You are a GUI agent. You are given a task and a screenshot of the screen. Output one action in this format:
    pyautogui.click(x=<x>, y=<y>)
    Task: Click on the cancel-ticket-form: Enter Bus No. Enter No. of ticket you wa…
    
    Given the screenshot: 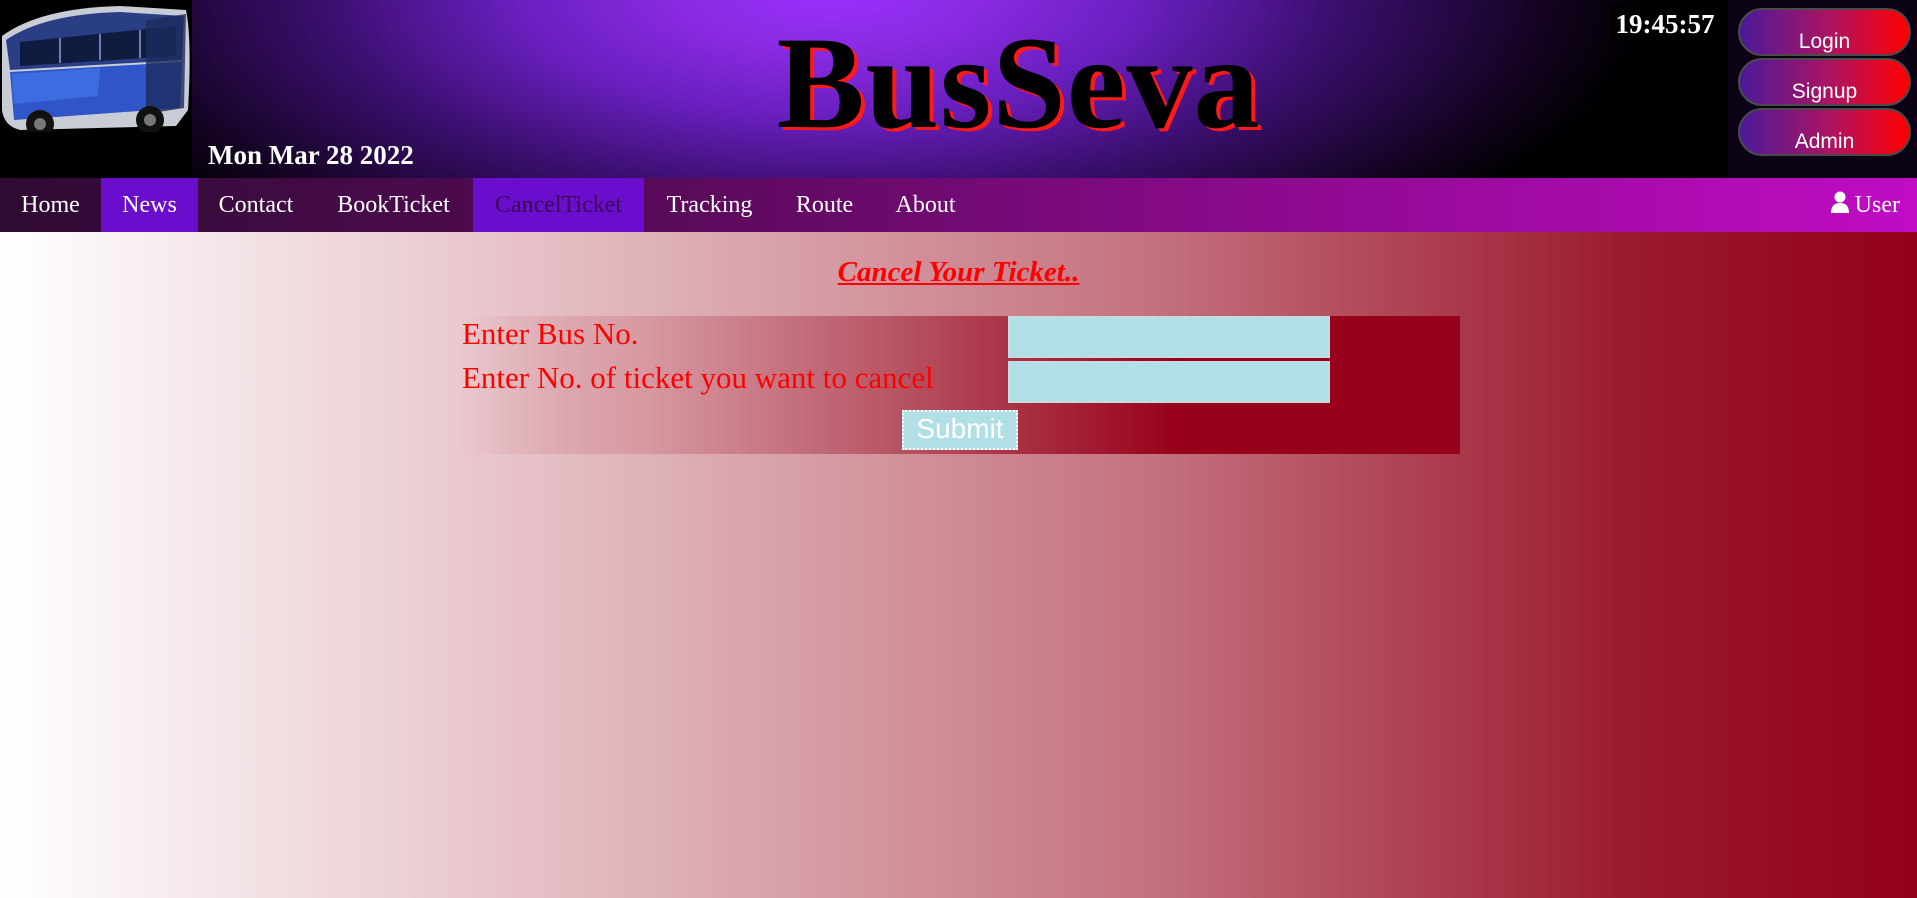 What is the action you would take?
    pyautogui.click(x=961, y=385)
    